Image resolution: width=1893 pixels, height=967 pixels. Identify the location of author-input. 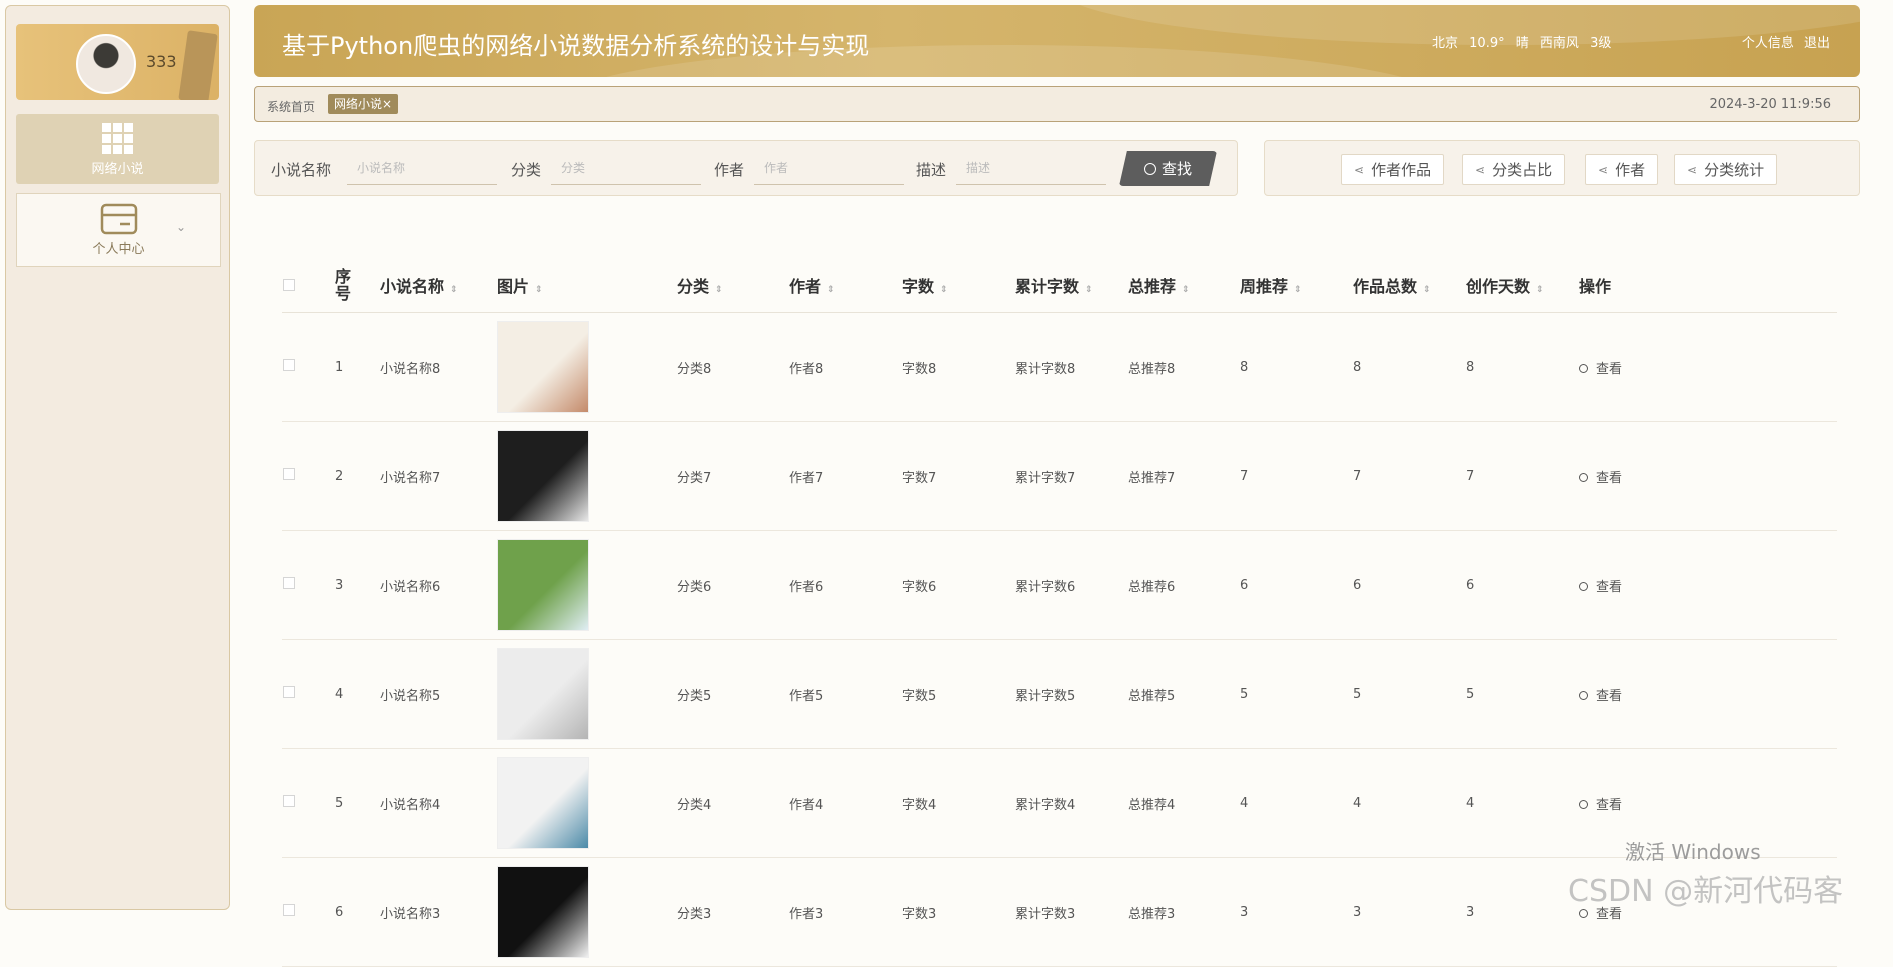
(829, 168).